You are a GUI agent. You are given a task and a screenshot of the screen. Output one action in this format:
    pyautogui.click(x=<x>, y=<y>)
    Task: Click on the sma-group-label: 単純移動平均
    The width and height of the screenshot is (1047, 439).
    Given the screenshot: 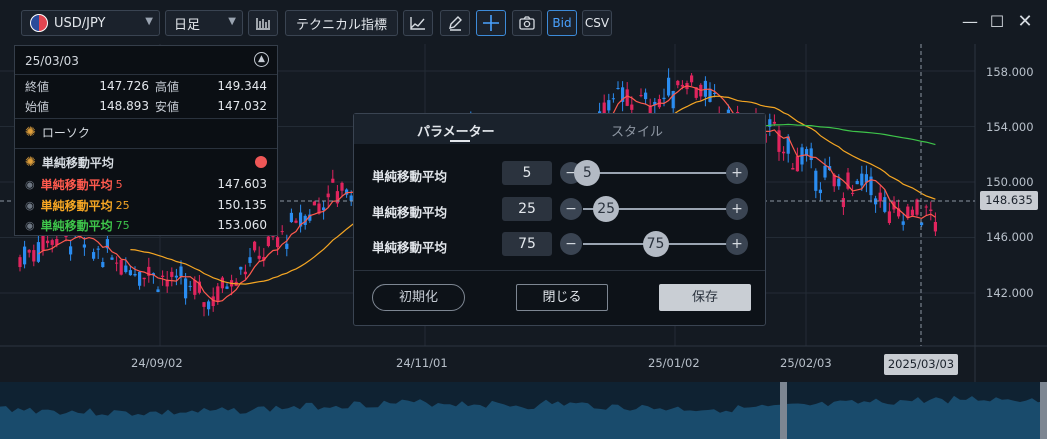 What is the action you would take?
    pyautogui.click(x=77, y=162)
    